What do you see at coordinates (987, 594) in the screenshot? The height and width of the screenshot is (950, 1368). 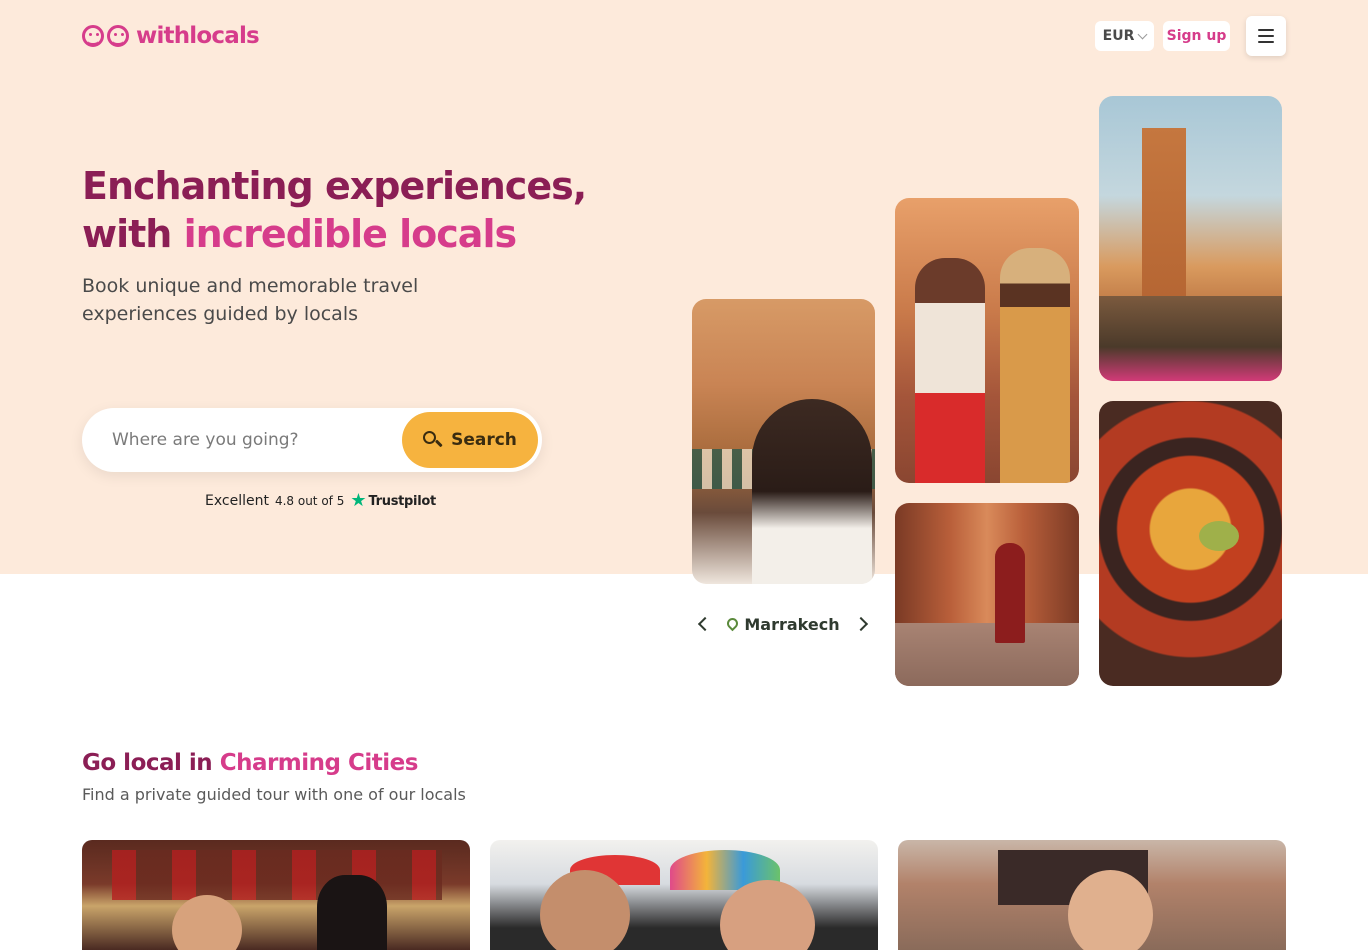 I see `photo-medina-alley` at bounding box center [987, 594].